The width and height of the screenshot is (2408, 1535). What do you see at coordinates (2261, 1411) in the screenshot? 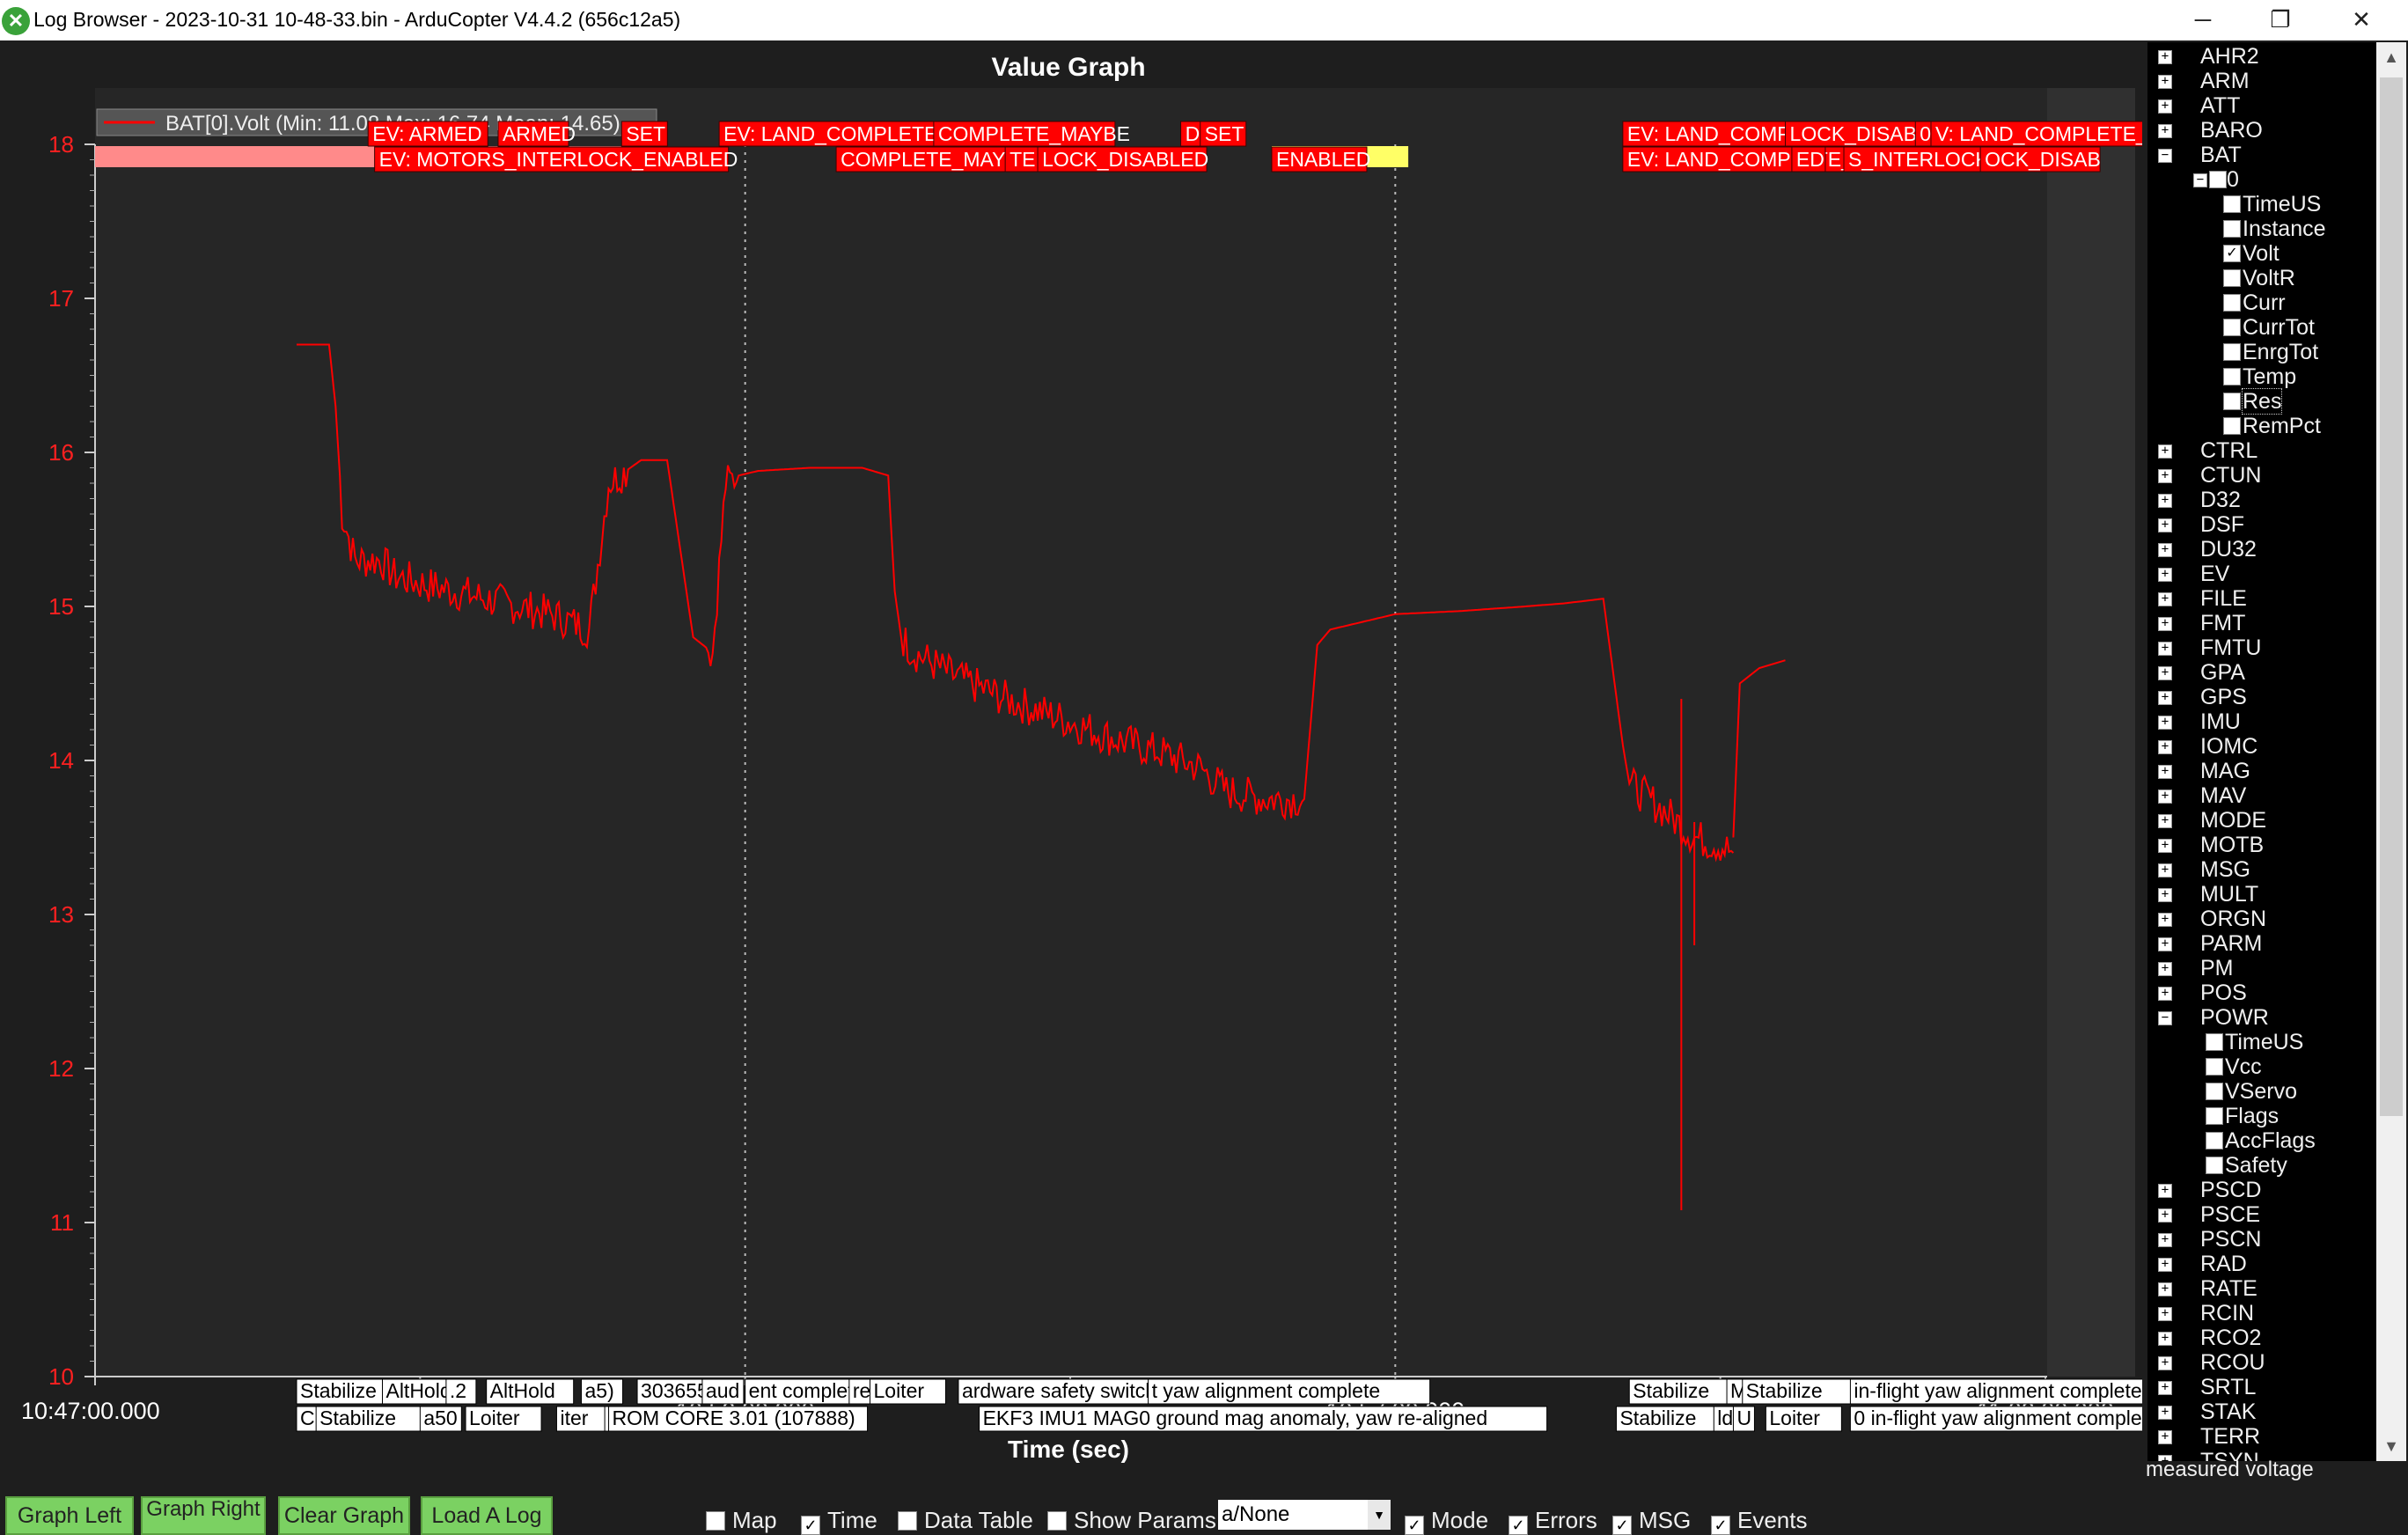
I see `tree-item-stak: + STAK` at bounding box center [2261, 1411].